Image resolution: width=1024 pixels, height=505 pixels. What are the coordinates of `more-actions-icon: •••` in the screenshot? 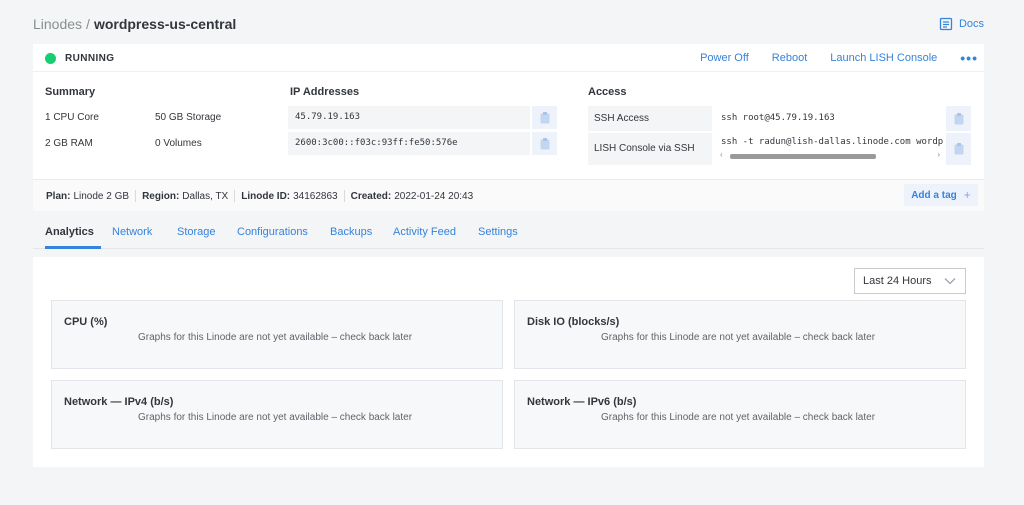 It's located at (969, 58).